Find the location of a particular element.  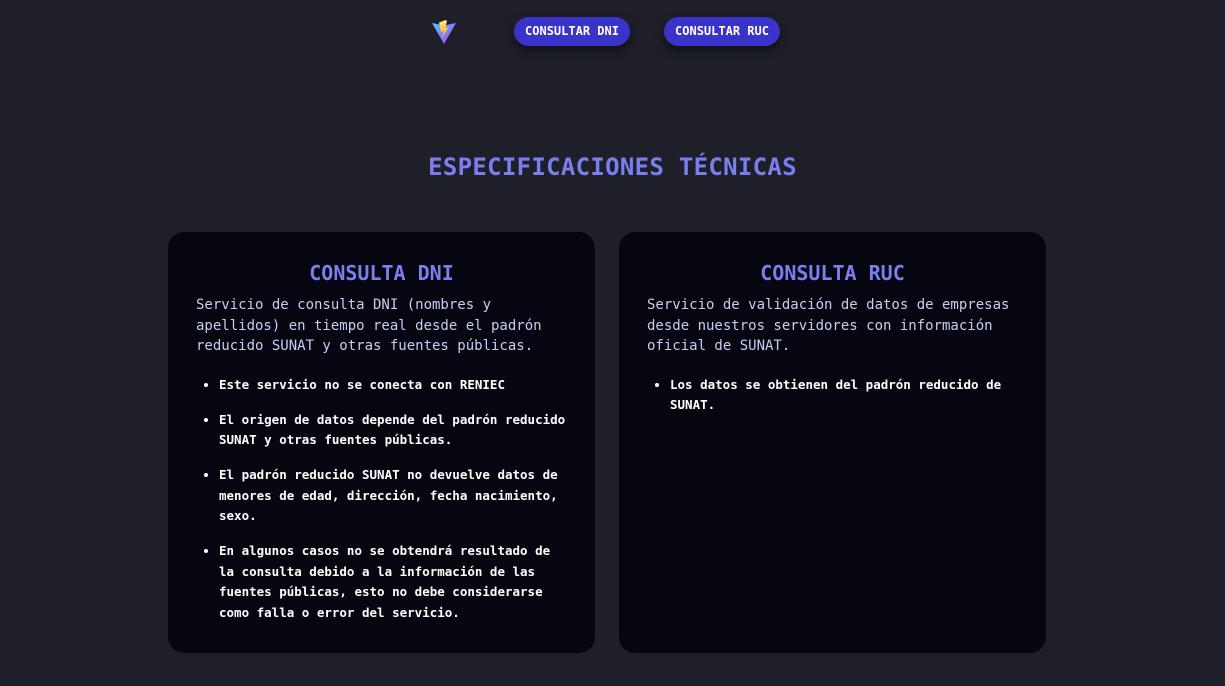

card-title: CONSULTA DNI is located at coordinates (381, 273).